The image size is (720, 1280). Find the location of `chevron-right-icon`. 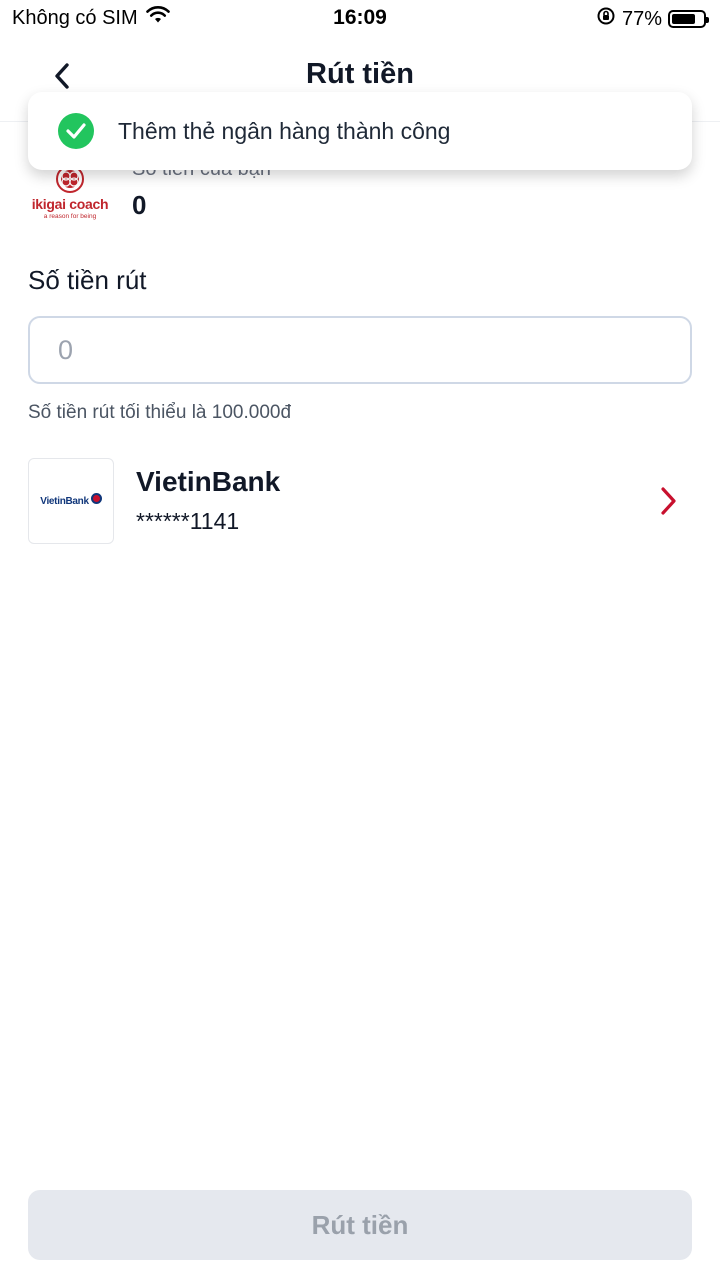

chevron-right-icon is located at coordinates (668, 501).